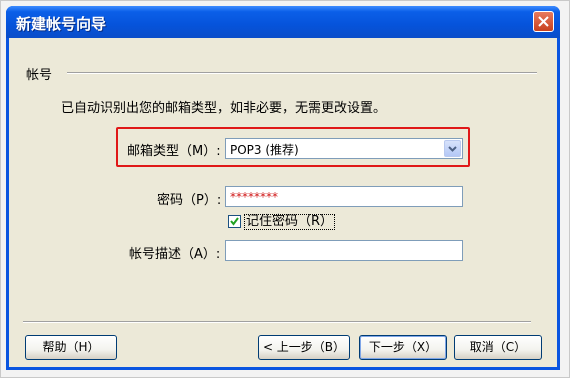 This screenshot has width=570, height=378. I want to click on section-divider, so click(302, 73).